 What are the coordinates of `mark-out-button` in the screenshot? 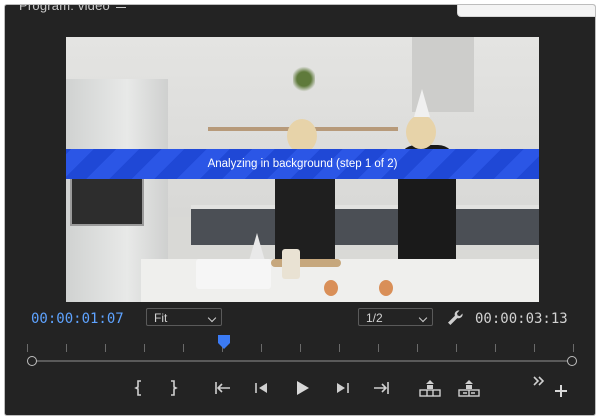 It's located at (173, 388).